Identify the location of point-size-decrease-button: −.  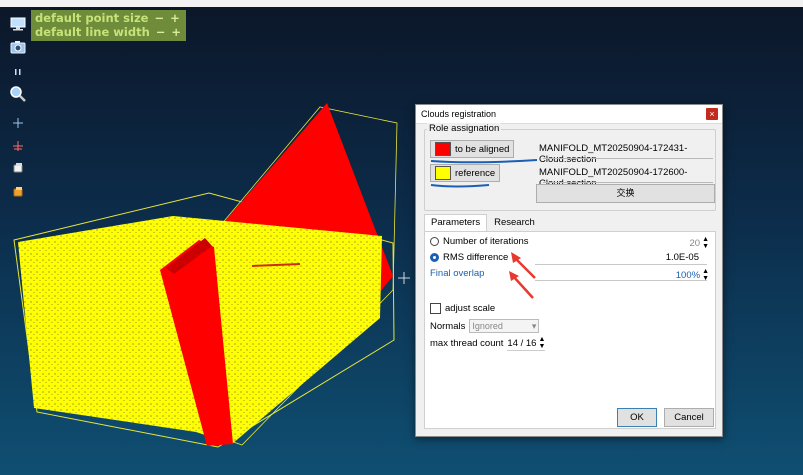
(159, 18).